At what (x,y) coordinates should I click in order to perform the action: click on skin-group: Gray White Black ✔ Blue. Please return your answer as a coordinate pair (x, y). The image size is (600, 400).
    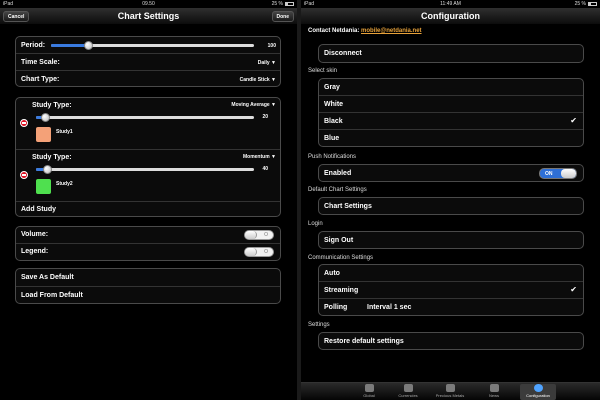
    Looking at the image, I should click on (451, 112).